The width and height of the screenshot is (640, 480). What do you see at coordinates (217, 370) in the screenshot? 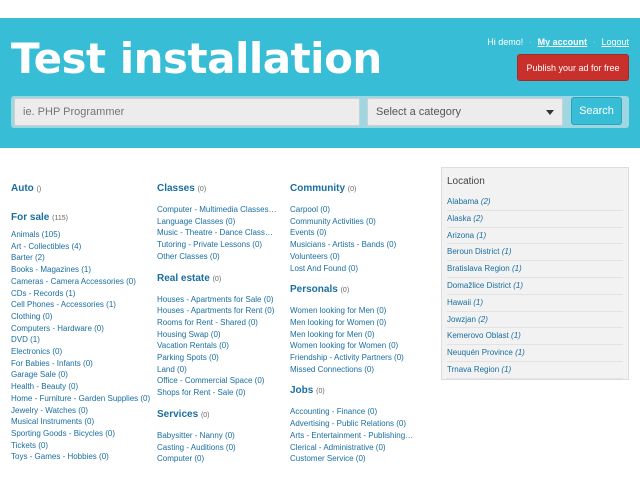
I see `subcategory-link: Land (0)` at bounding box center [217, 370].